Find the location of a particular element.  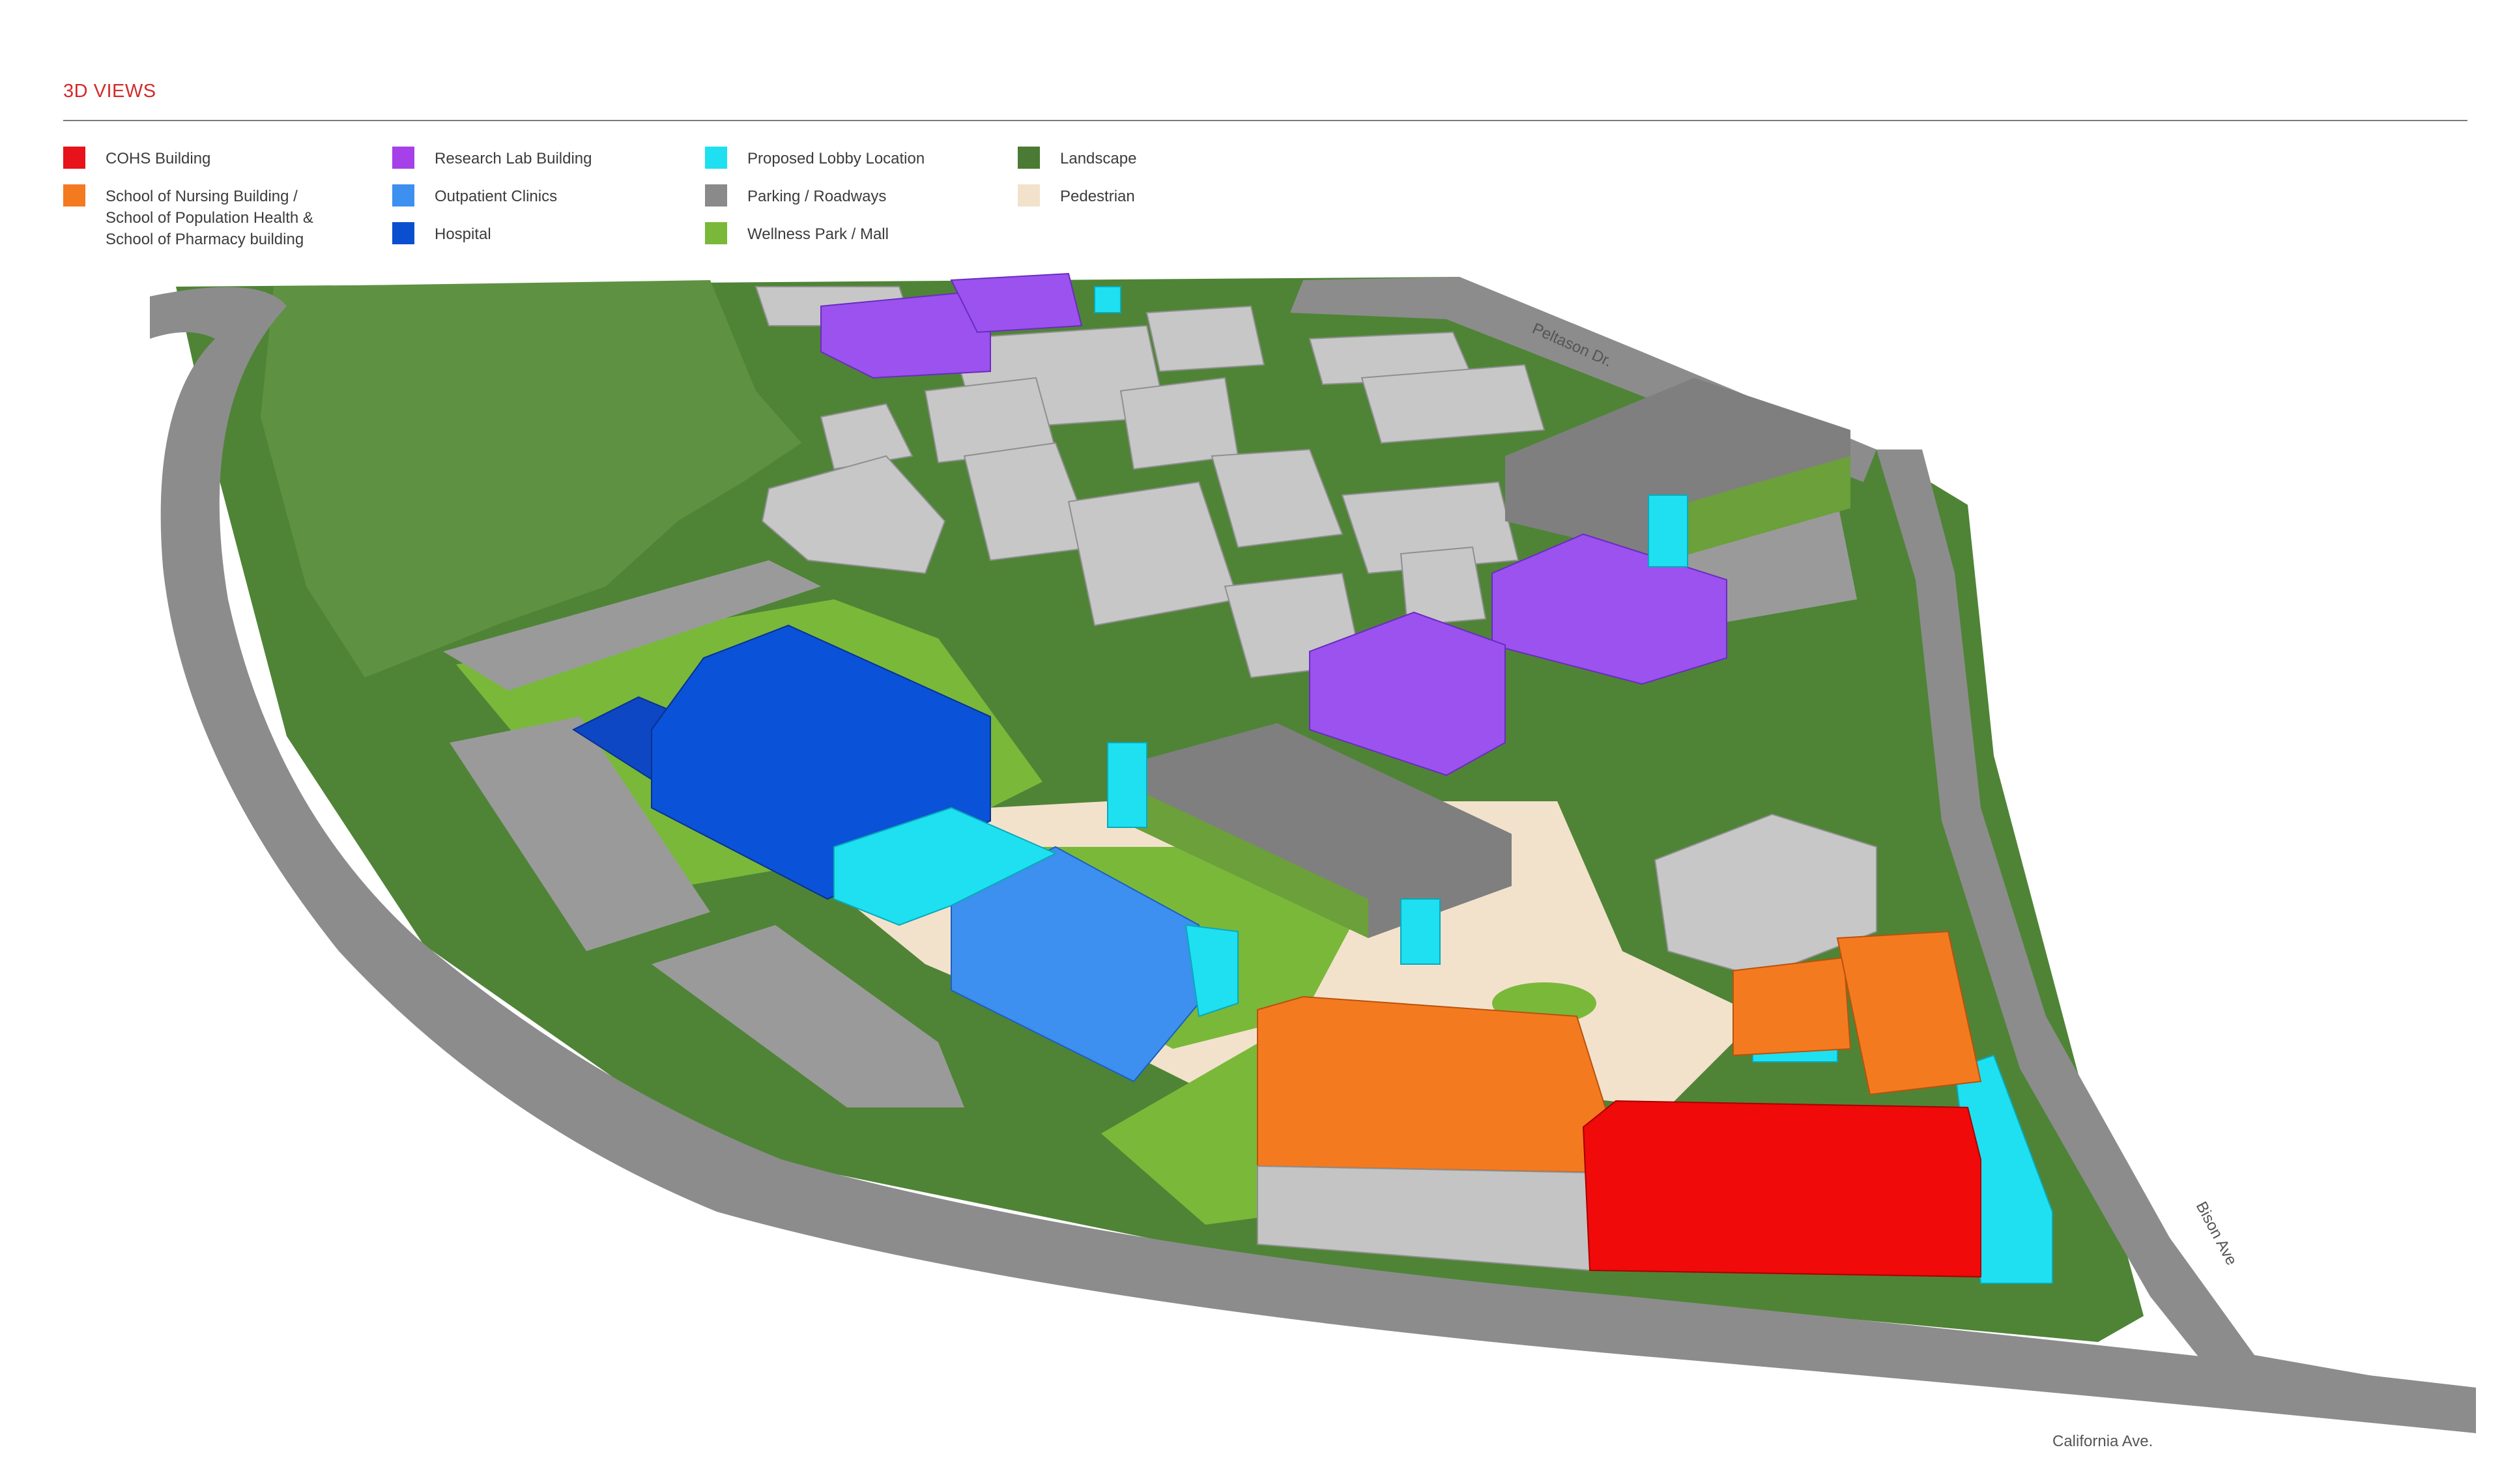

cohs-building is located at coordinates (1781, 1189).